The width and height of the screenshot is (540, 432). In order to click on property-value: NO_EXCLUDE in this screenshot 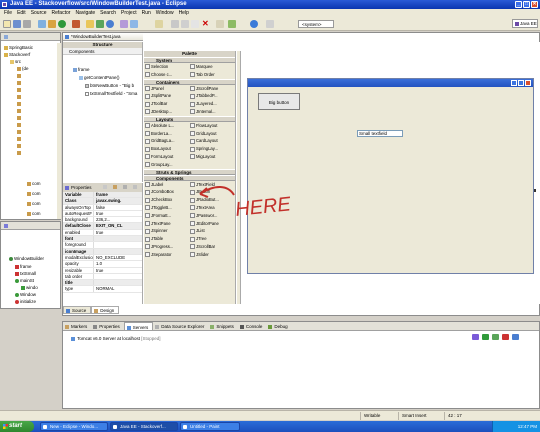, I will do `click(117, 257)`.